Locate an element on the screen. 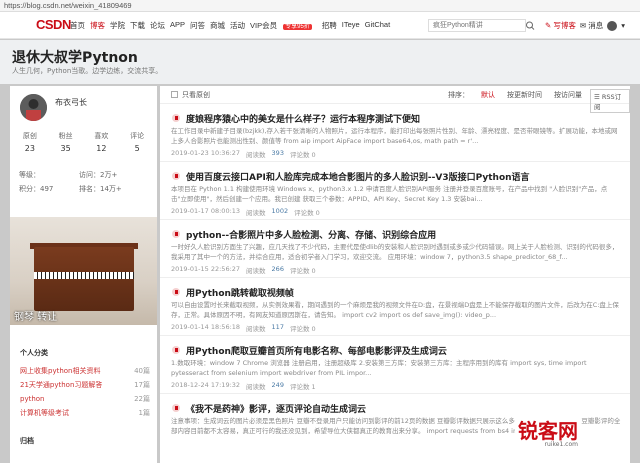 This screenshot has width=640, height=463. sort-update: 按更新时间 is located at coordinates (524, 95).